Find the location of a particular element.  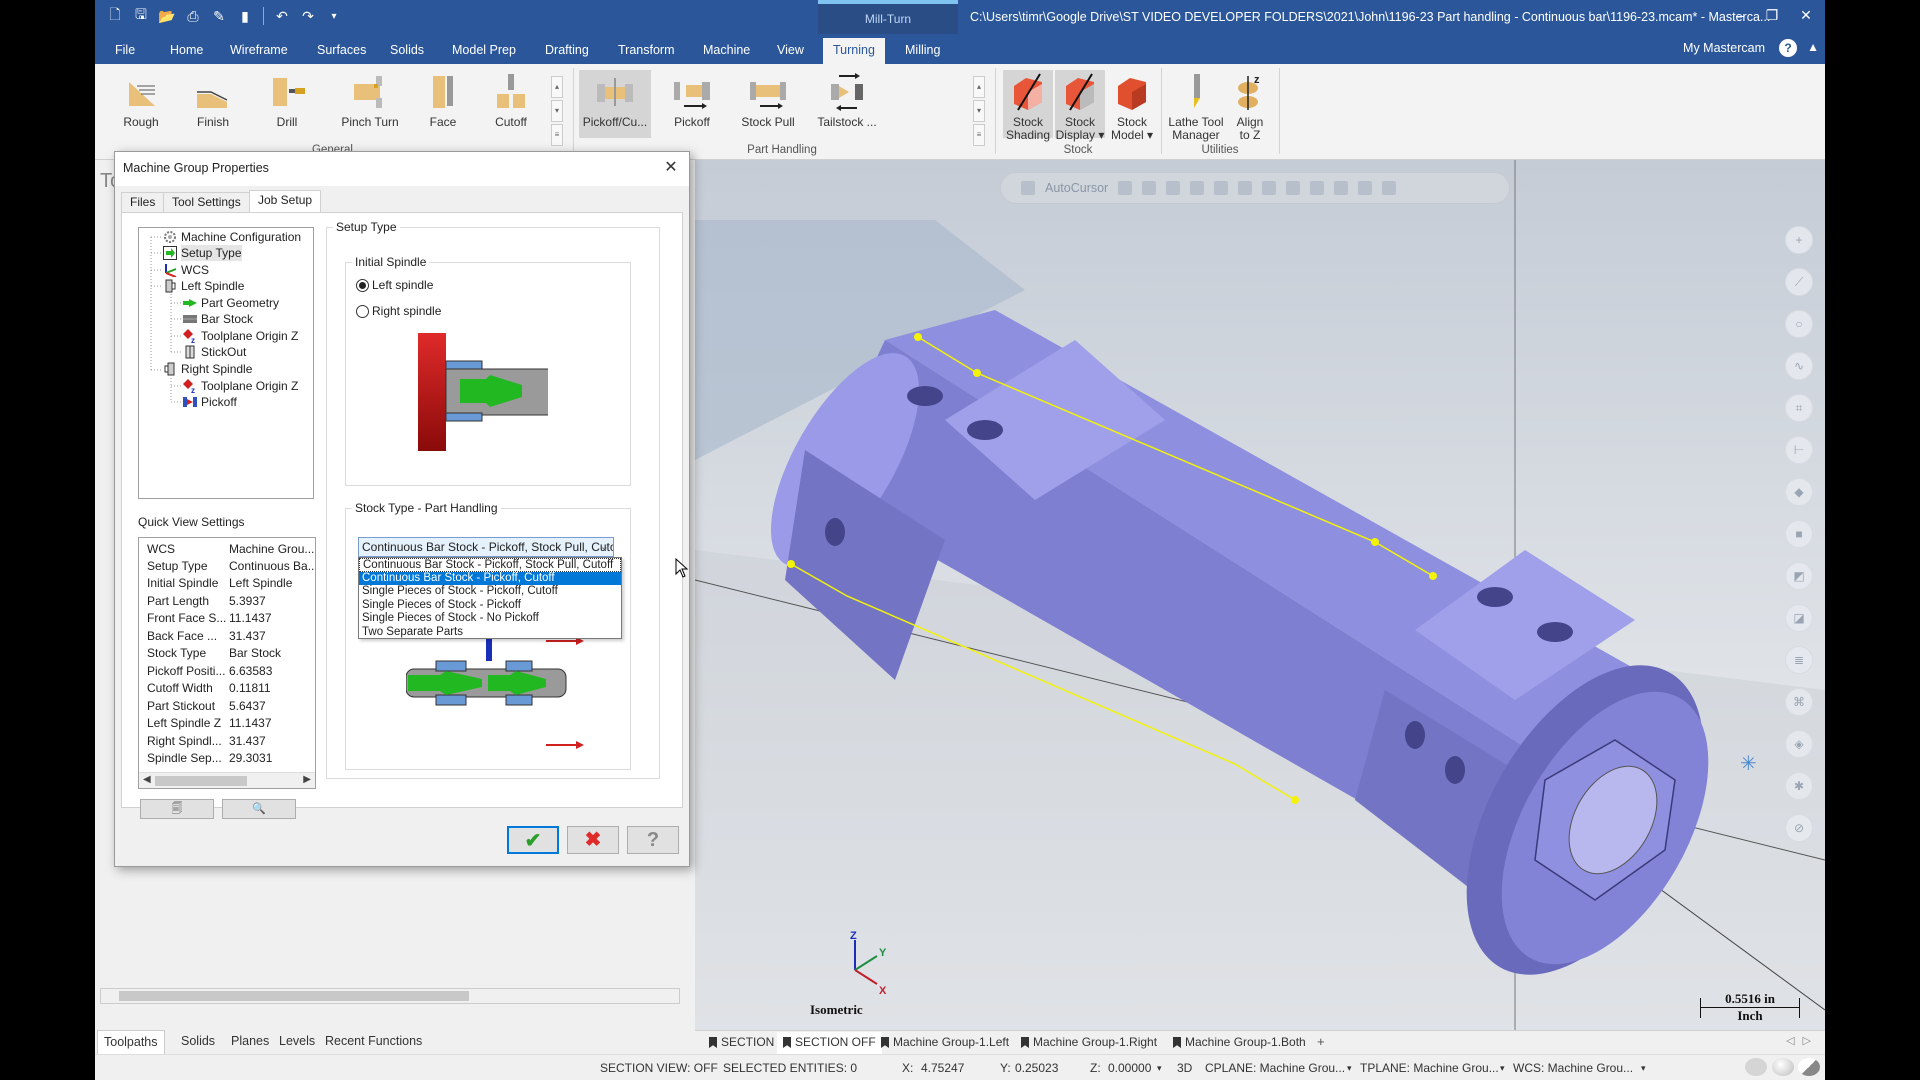

help-button: ? is located at coordinates (653, 840).